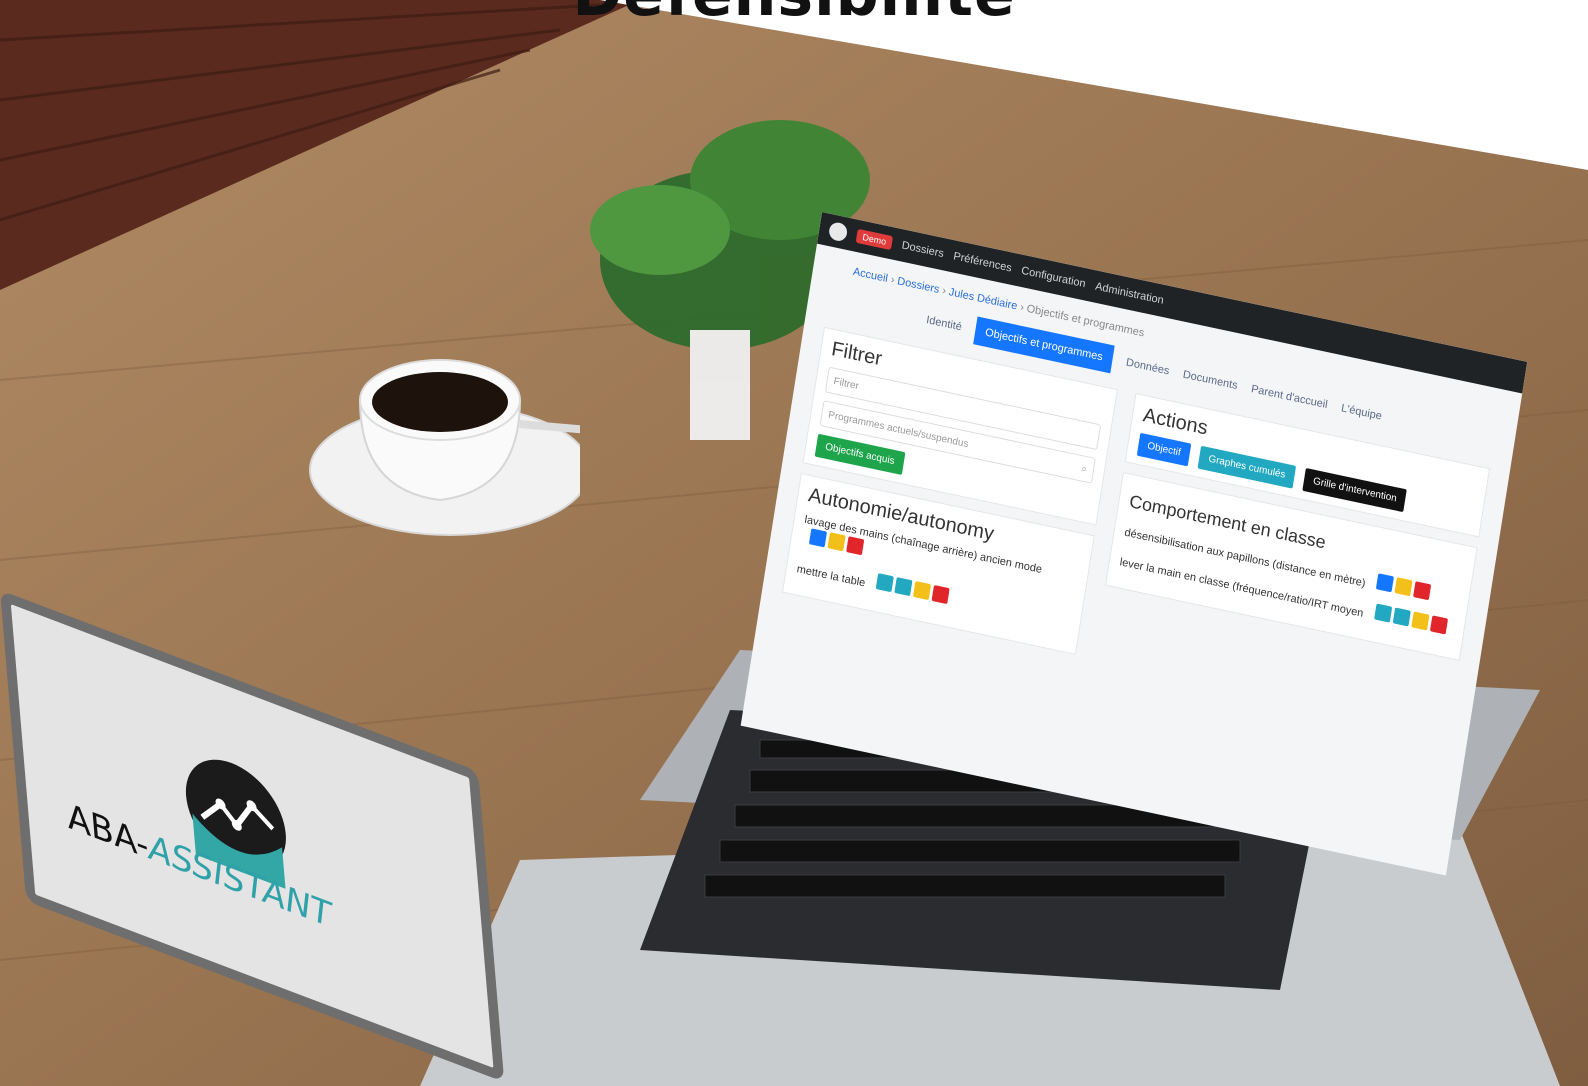  I want to click on tab-identite: Identité, so click(943, 323).